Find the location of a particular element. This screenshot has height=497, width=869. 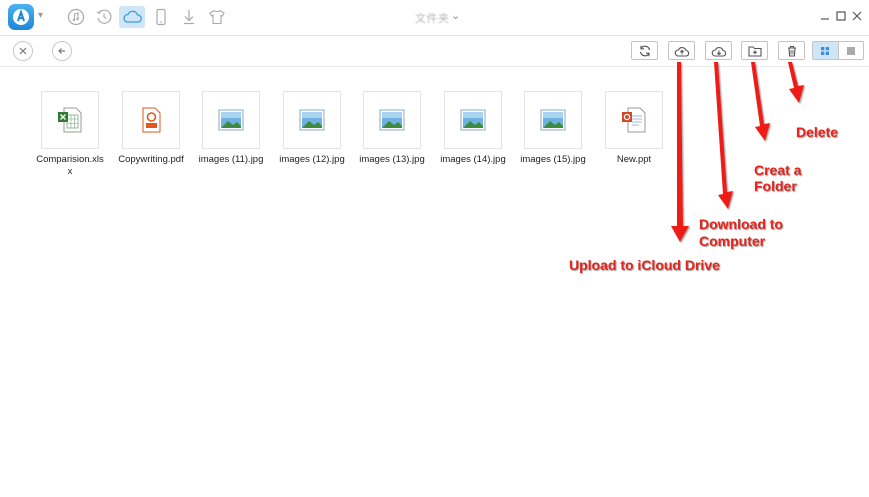

file-name: images (14).jpg is located at coordinates (473, 159).